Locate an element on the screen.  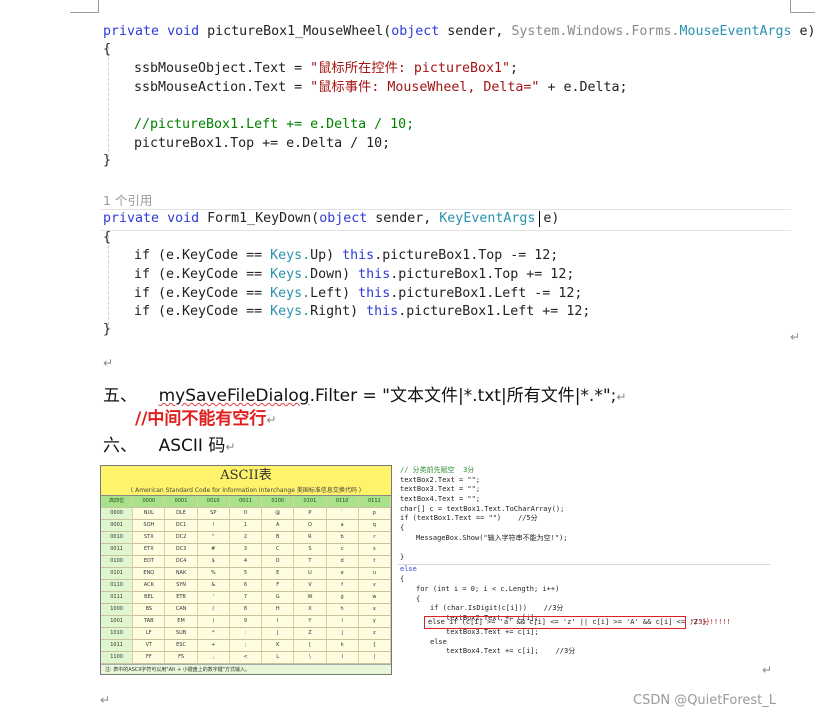
ascii-cell: 4 is located at coordinates (246, 561).